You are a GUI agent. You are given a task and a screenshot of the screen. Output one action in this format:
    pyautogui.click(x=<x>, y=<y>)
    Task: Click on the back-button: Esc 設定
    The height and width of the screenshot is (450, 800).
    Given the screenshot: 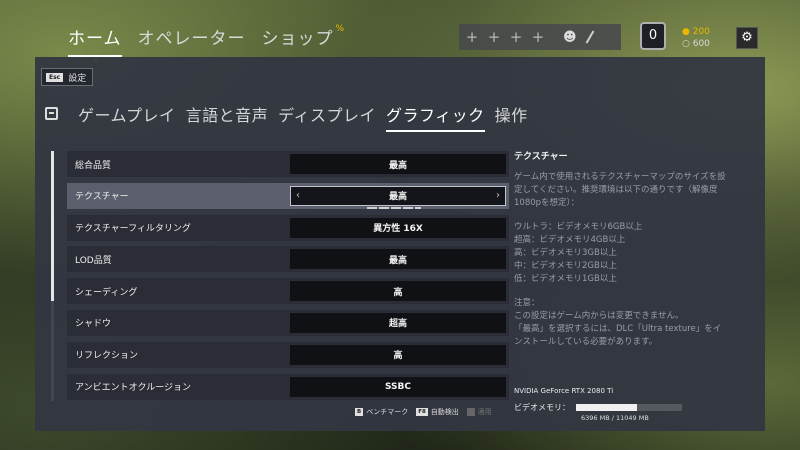 What is the action you would take?
    pyautogui.click(x=67, y=77)
    